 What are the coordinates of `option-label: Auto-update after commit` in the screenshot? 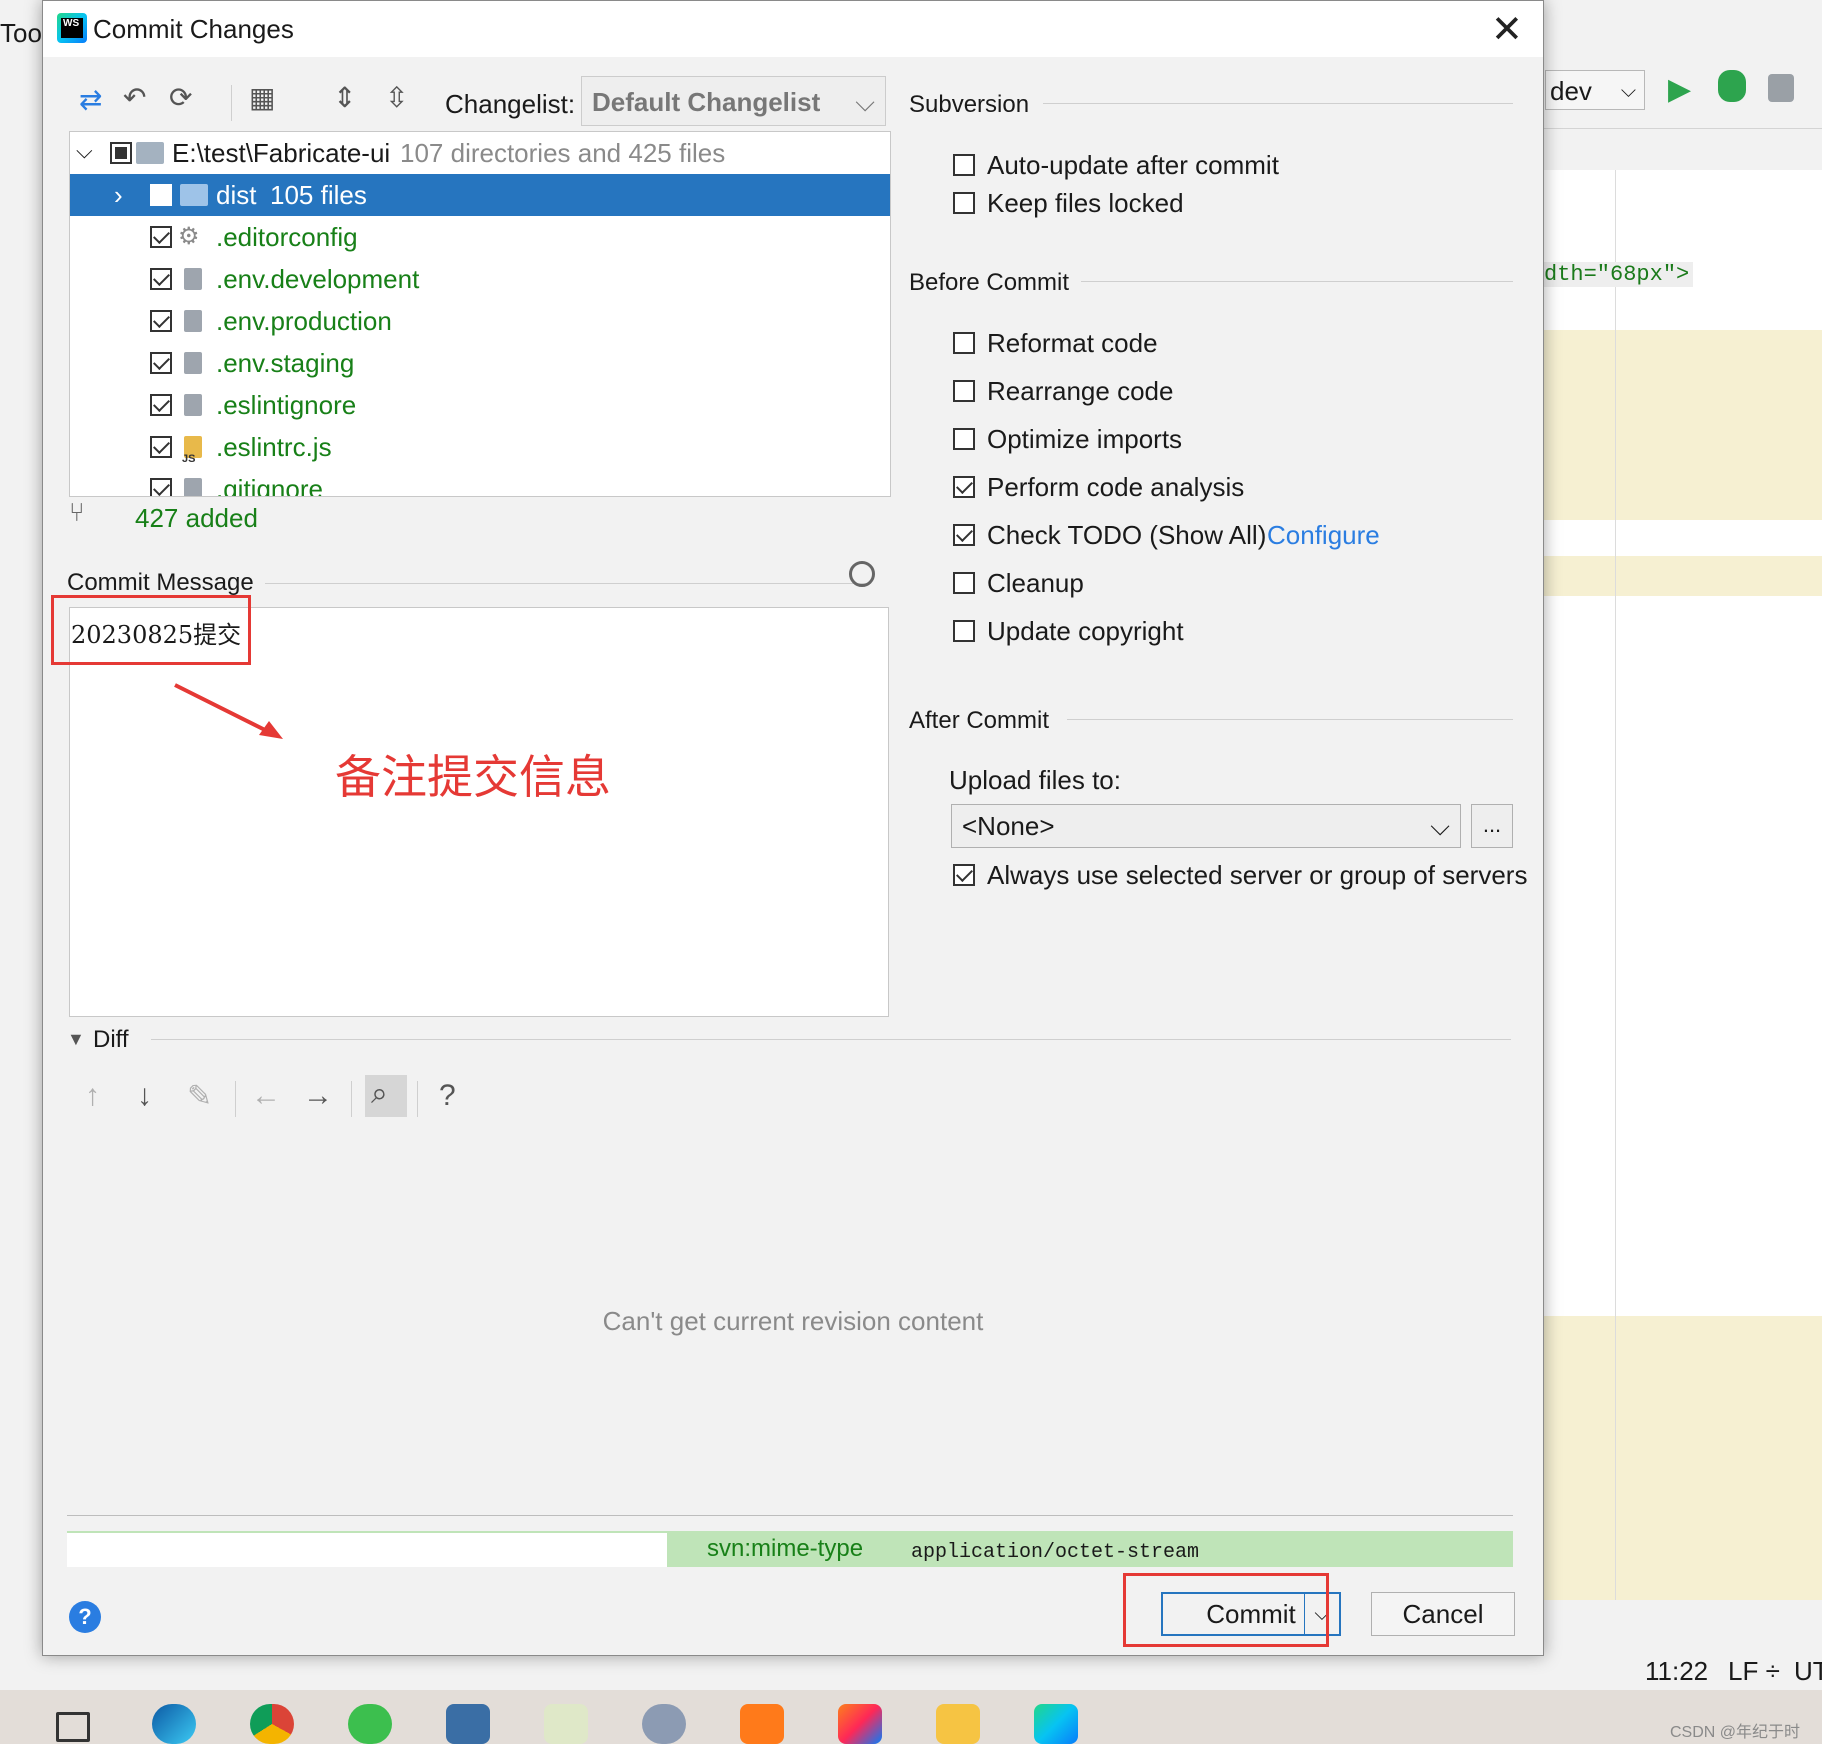 It's located at (1133, 165).